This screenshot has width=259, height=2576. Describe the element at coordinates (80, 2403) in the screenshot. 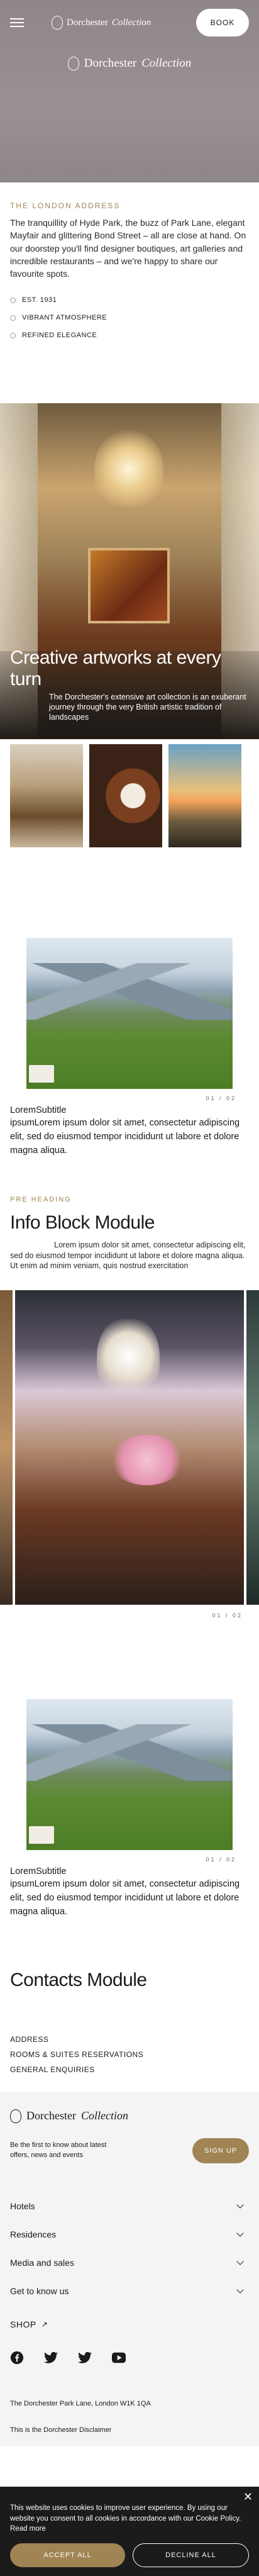

I see `footer-address: The Dorchester Park Lane, London W1K 1QA` at that location.